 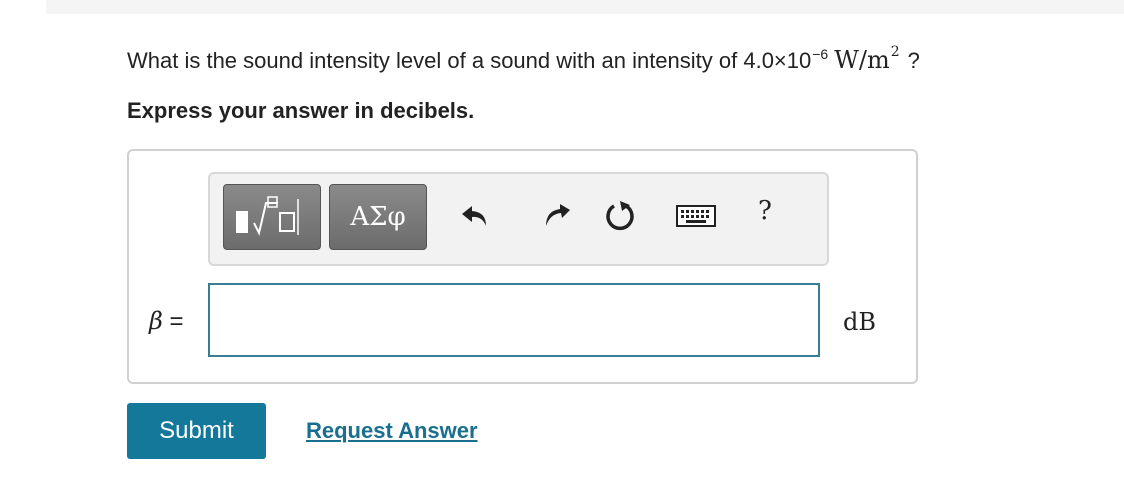 What do you see at coordinates (166, 321) in the screenshot?
I see `answer-variable-label: β =` at bounding box center [166, 321].